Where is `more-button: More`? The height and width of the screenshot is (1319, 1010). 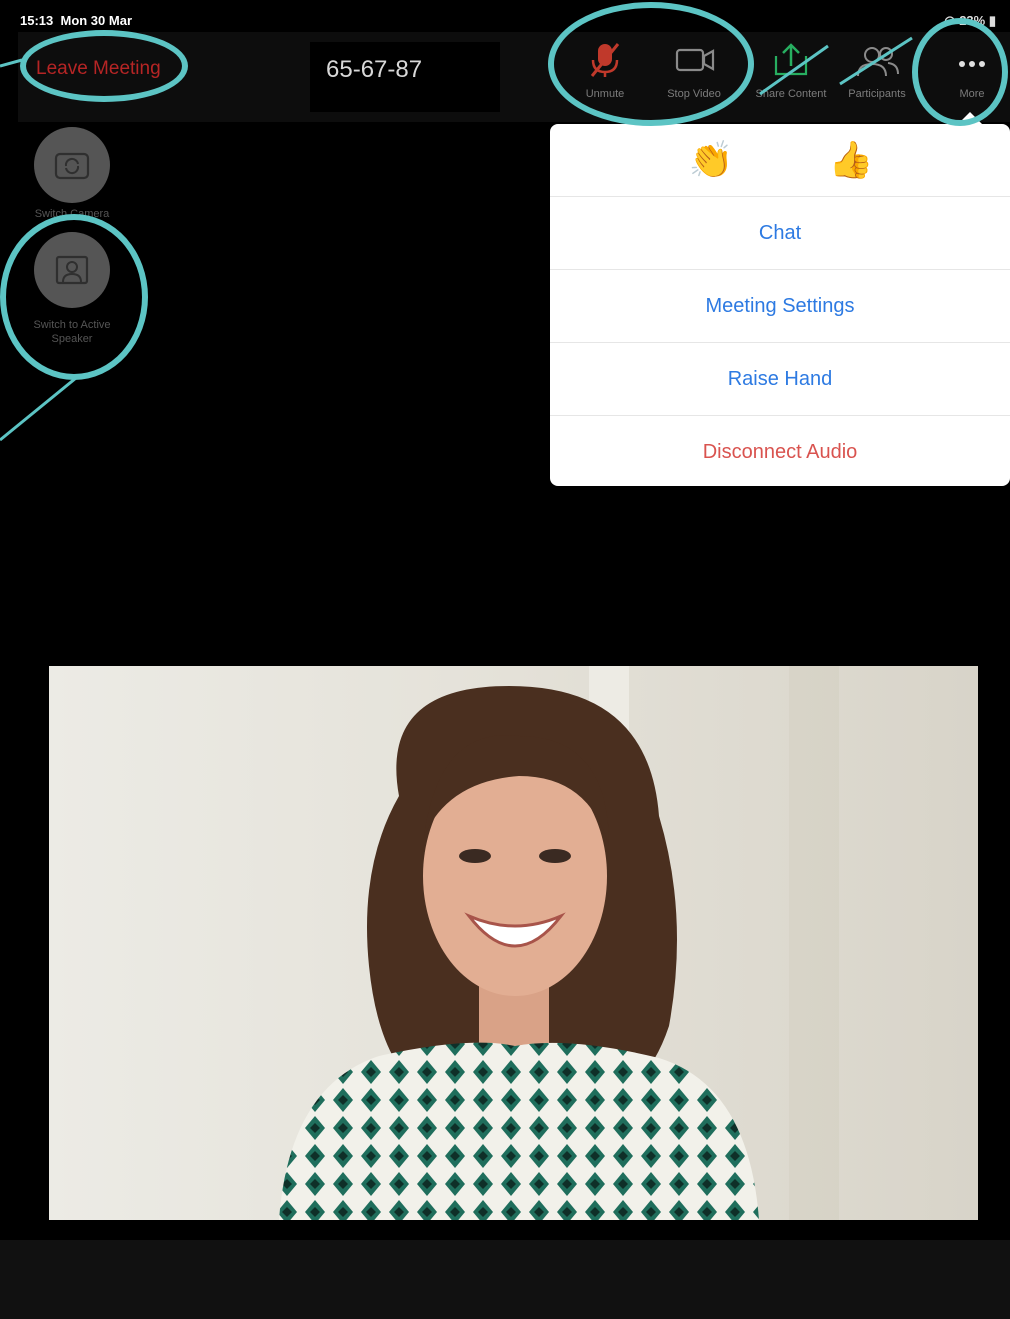 more-button: More is located at coordinates (969, 72).